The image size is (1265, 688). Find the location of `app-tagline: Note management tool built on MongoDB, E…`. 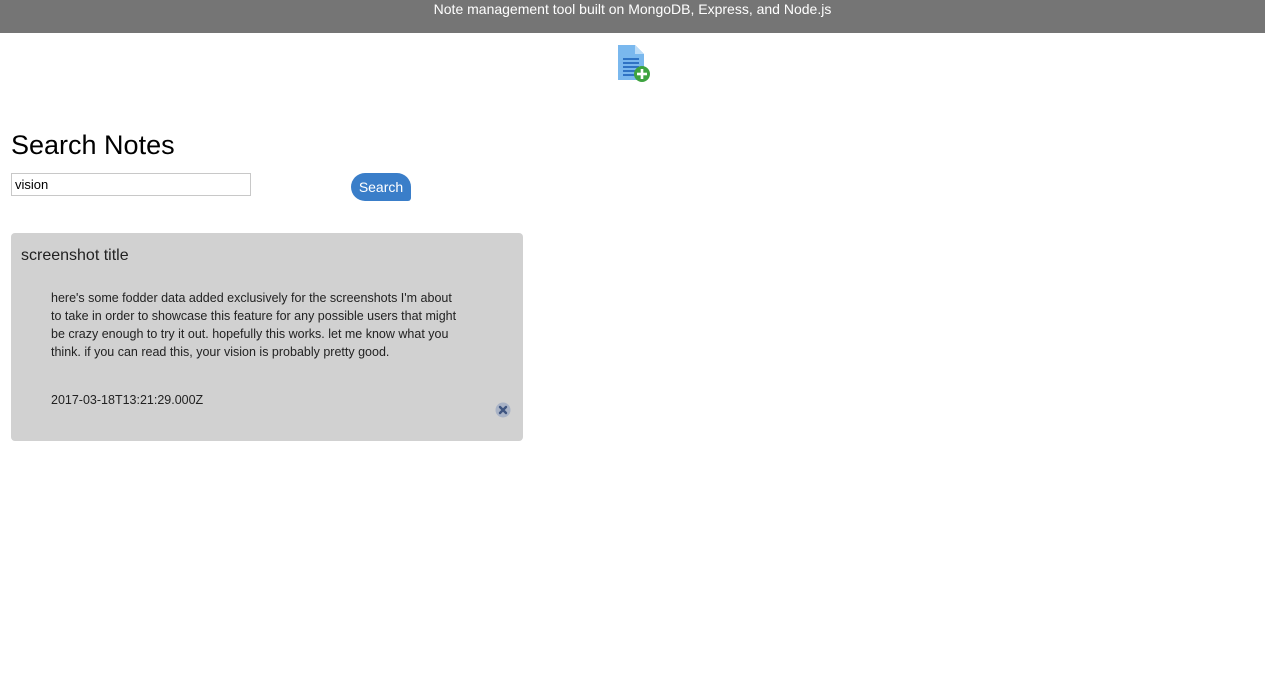

app-tagline: Note management tool built on MongoDB, E… is located at coordinates (632, 9).